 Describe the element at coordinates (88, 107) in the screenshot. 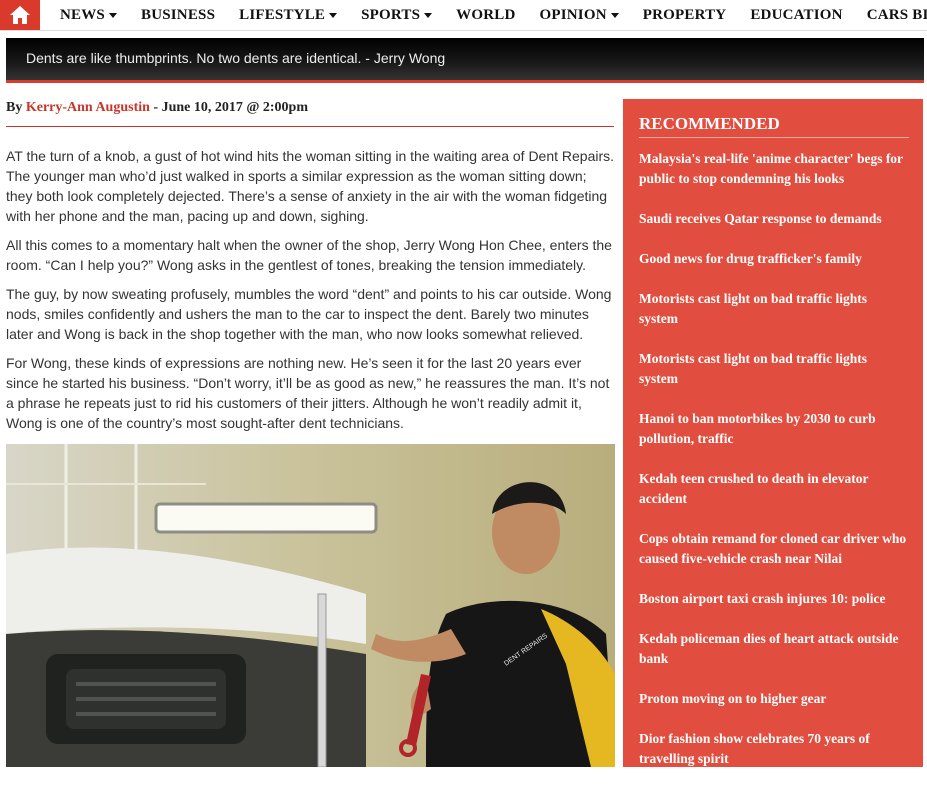

I see `author-link: Kerry-Ann Augustin` at that location.